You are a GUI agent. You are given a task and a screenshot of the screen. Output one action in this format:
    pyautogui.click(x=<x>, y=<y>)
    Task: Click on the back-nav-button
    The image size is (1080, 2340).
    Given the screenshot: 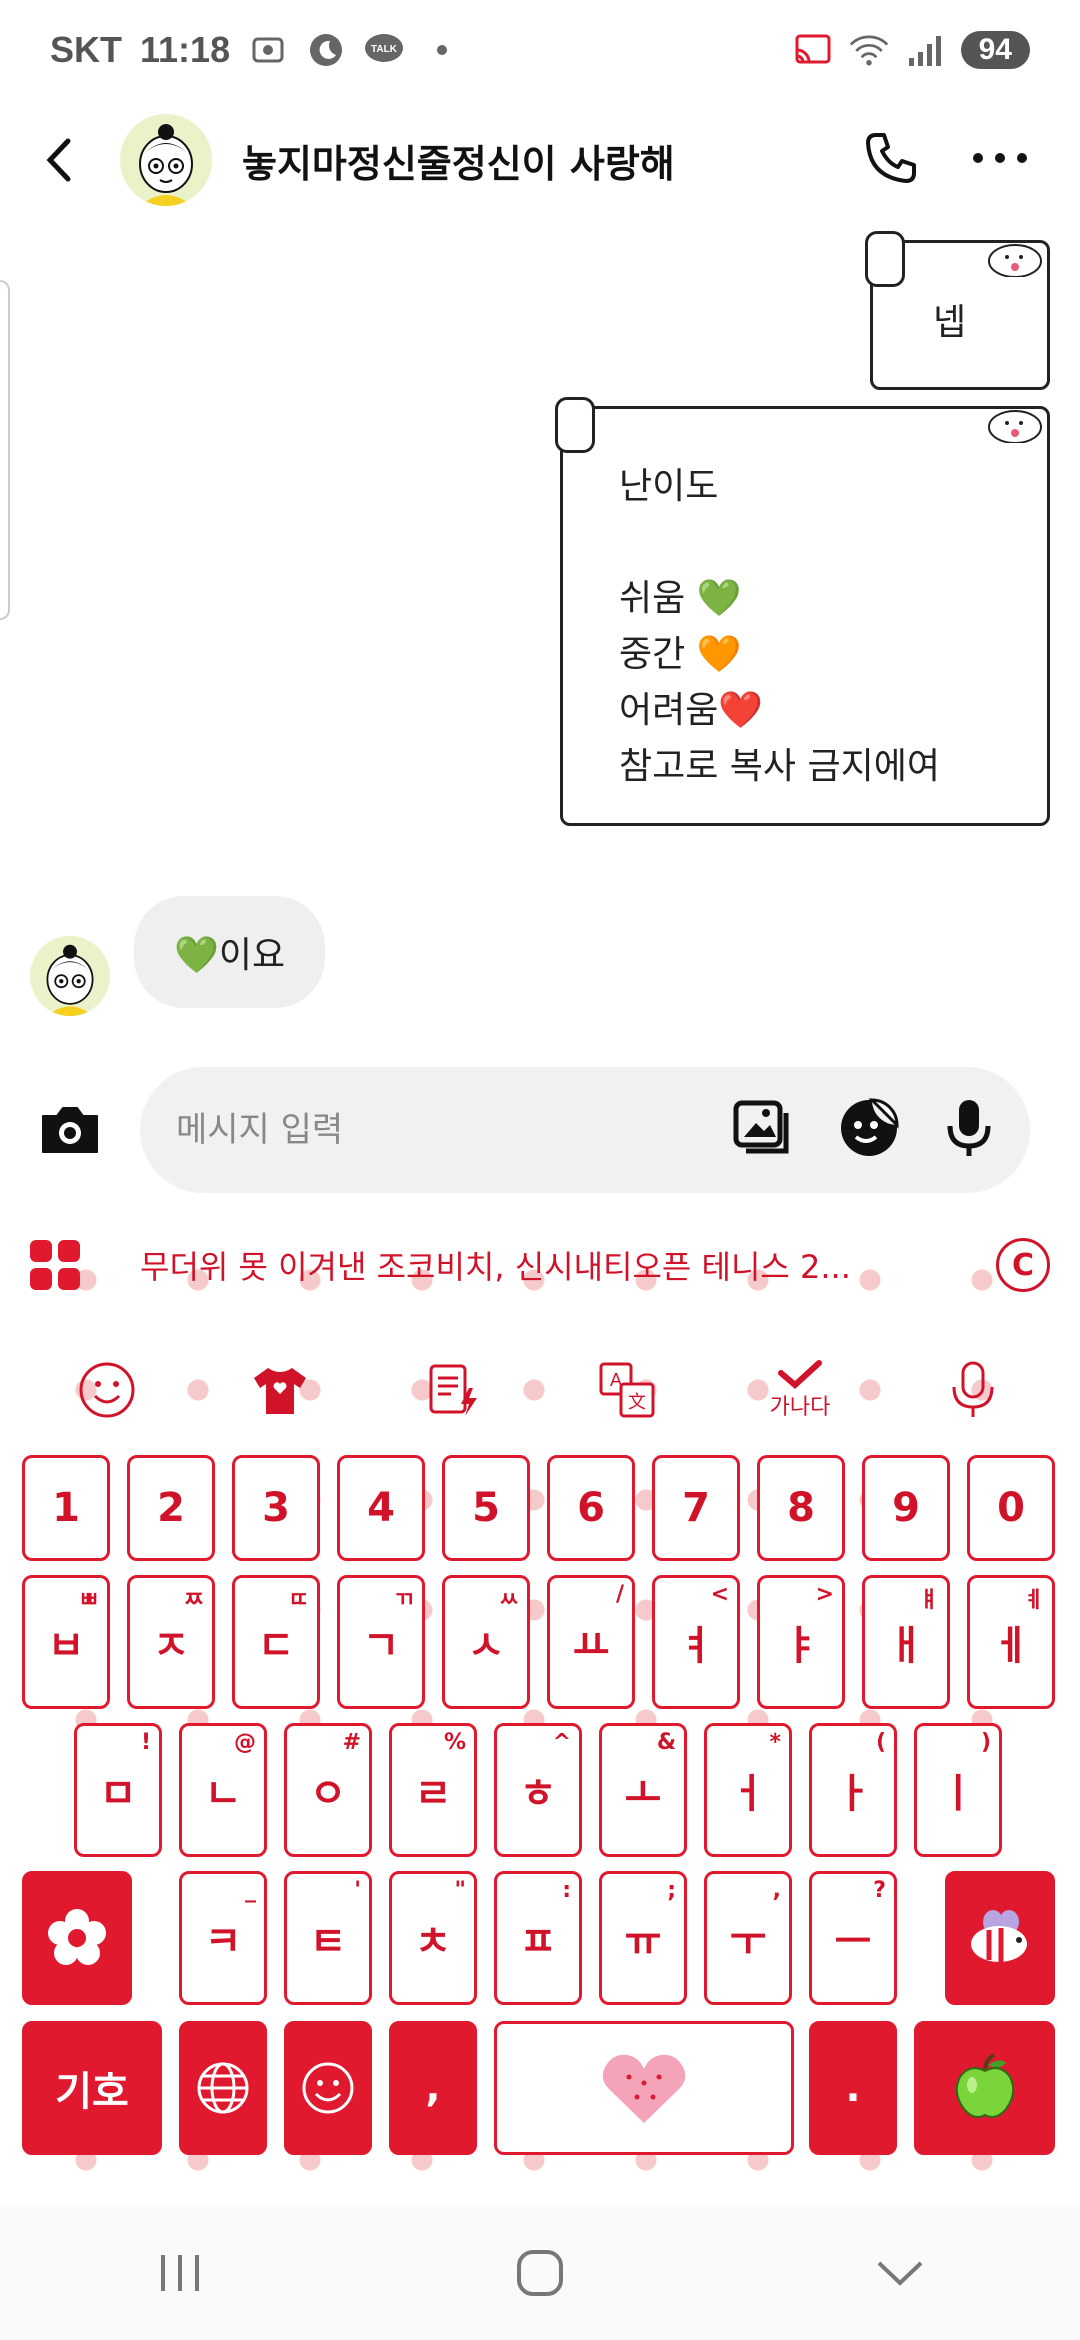 What is the action you would take?
    pyautogui.click(x=900, y=2273)
    